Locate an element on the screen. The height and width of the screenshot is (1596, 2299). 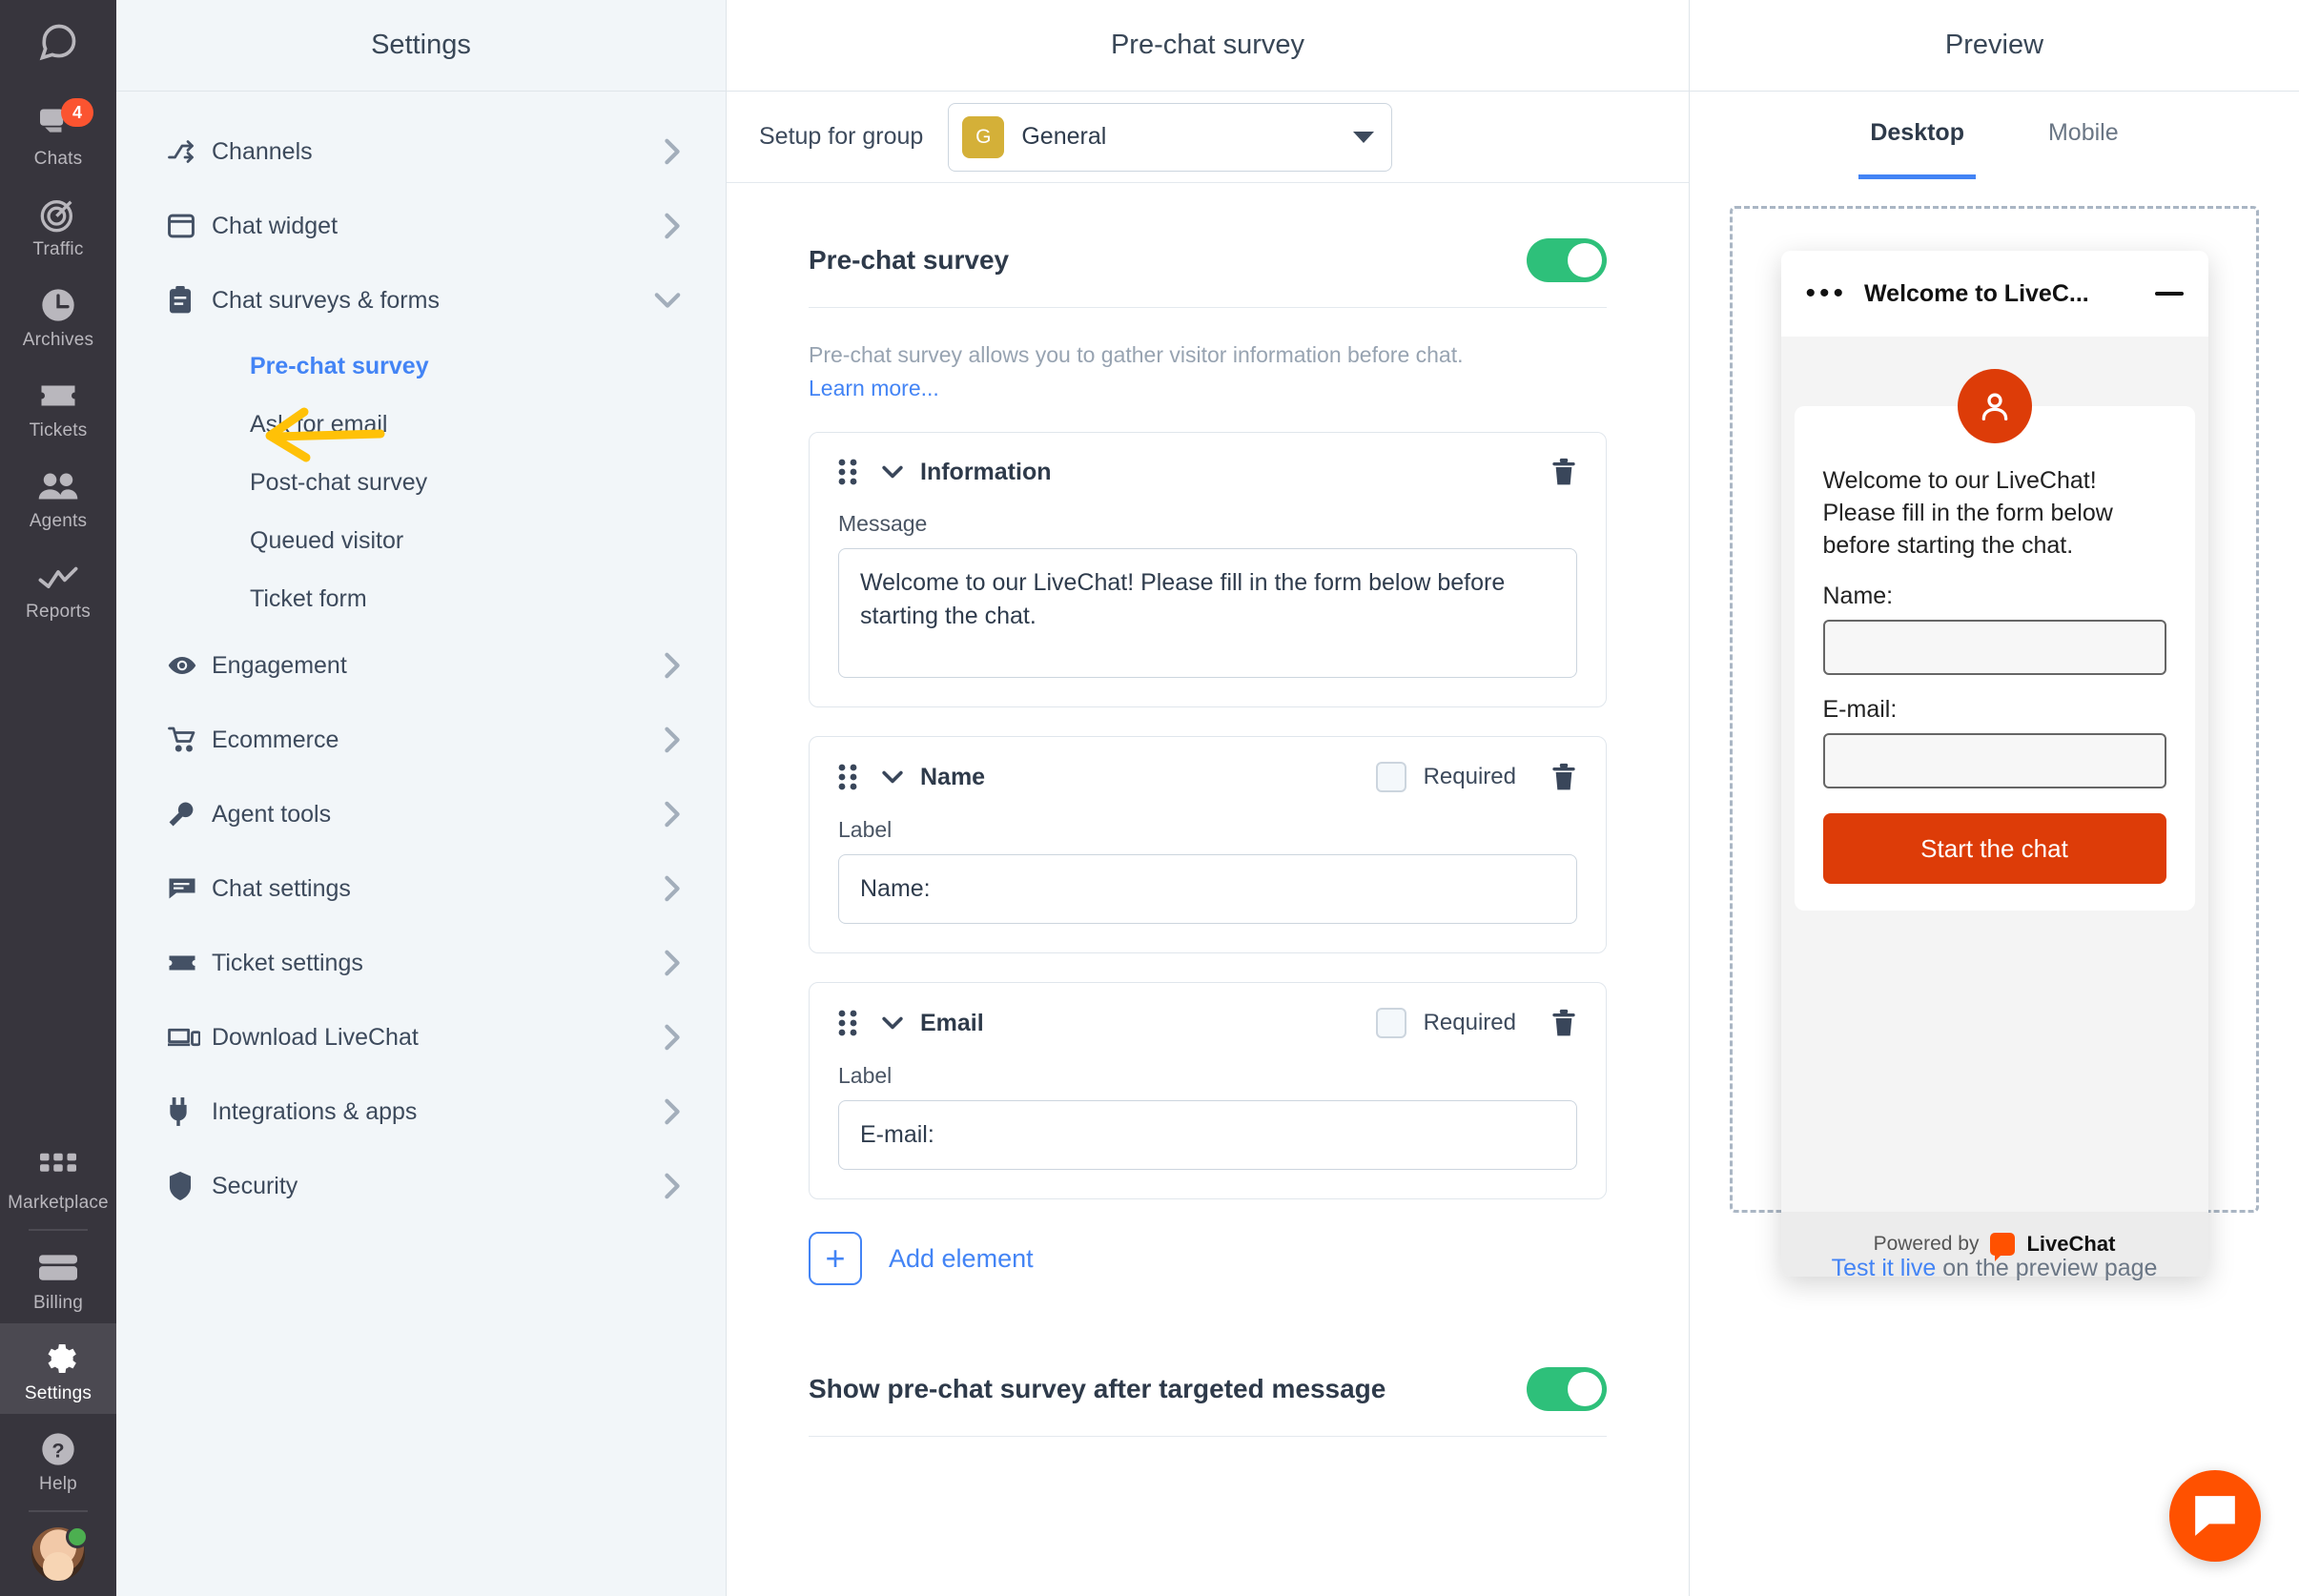
name-label-input: Name: is located at coordinates (1207, 890).